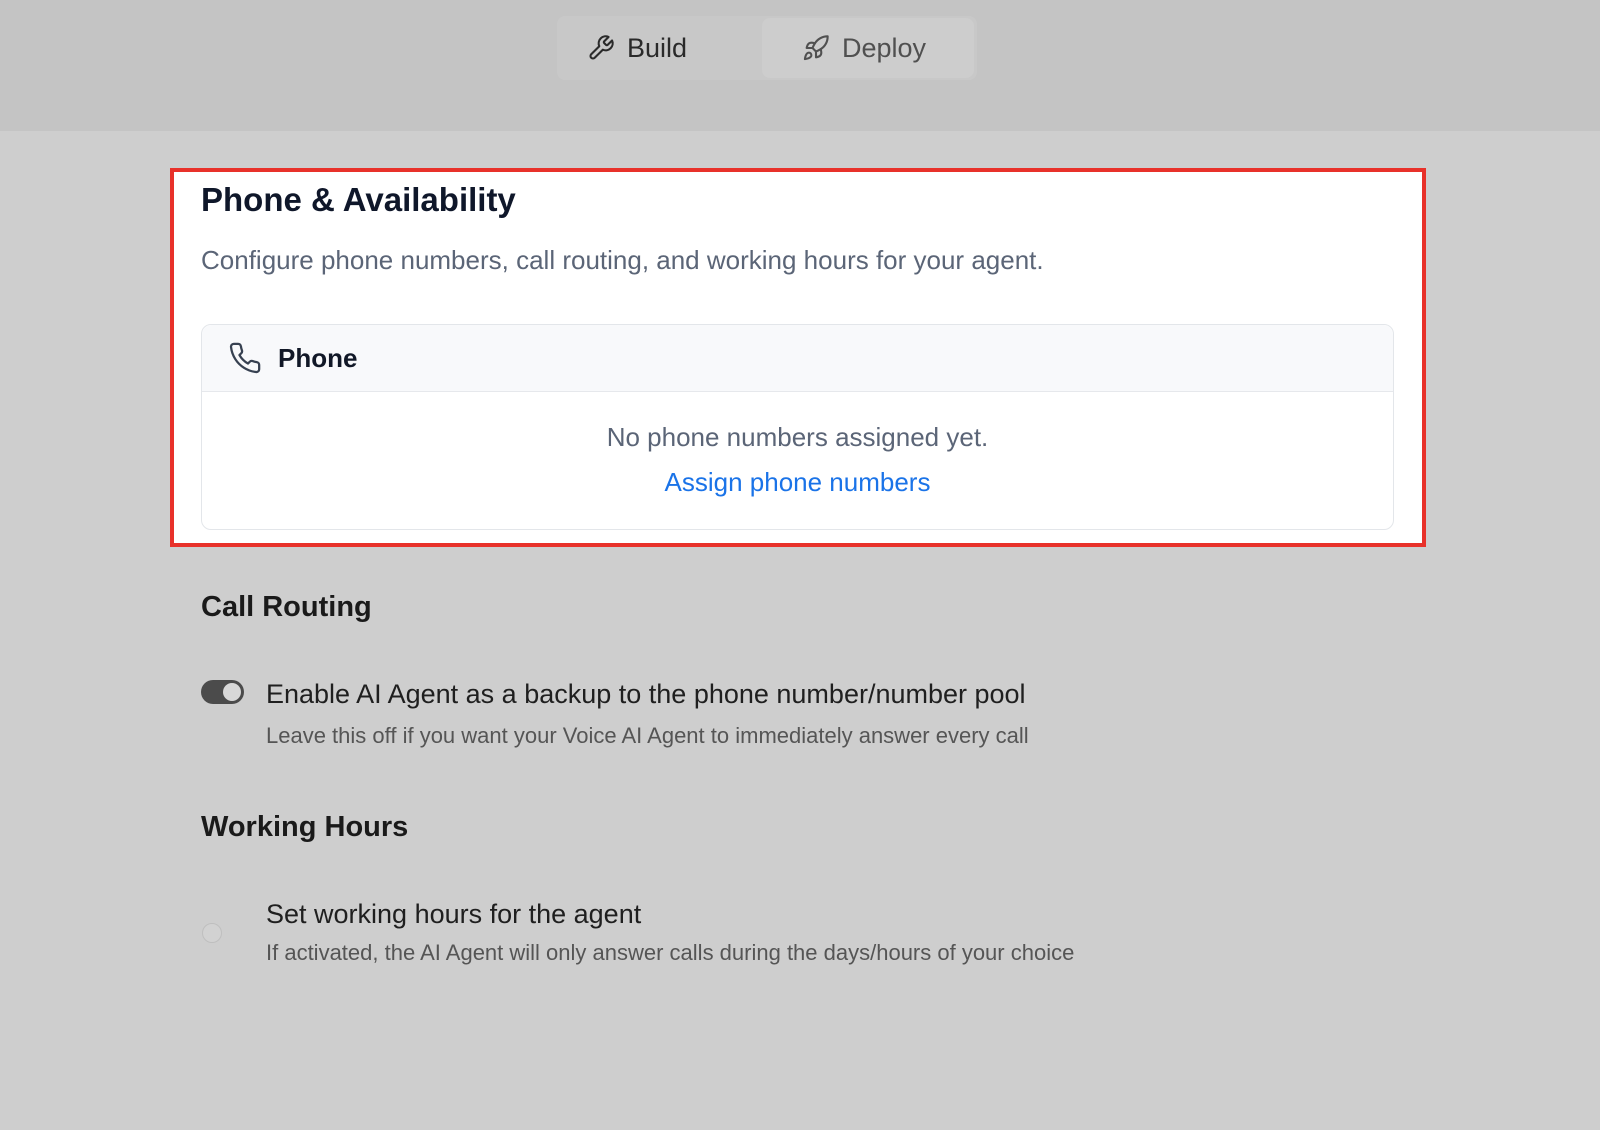  I want to click on backup-toggle, so click(222, 692).